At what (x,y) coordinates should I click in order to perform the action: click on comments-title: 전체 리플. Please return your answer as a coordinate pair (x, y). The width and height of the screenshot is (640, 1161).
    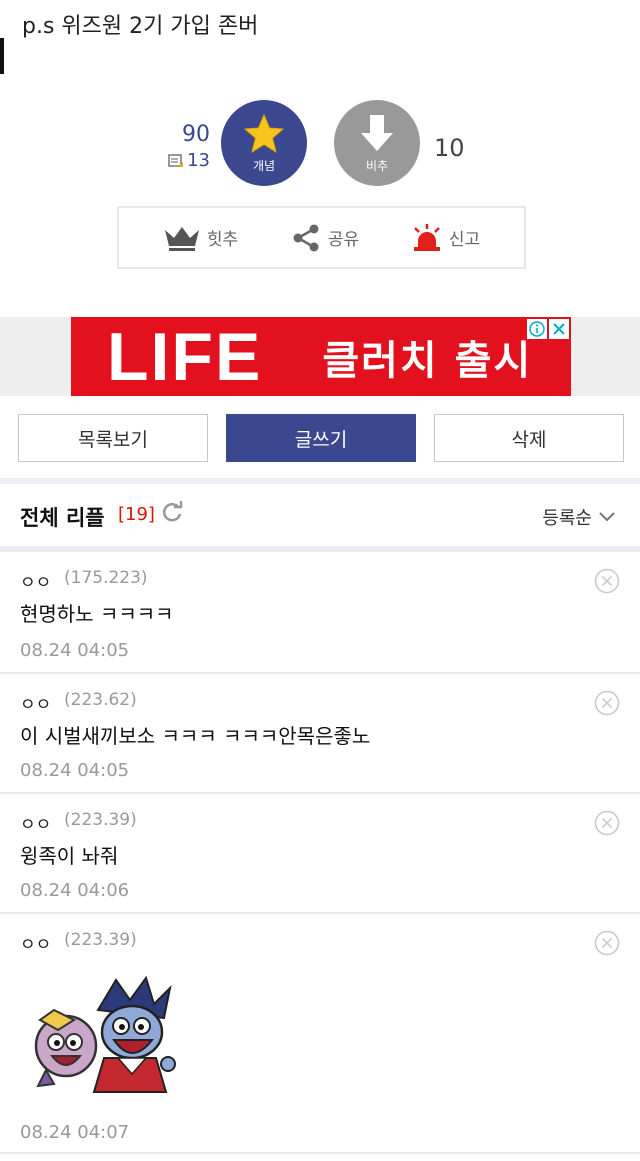
    Looking at the image, I should click on (62, 518).